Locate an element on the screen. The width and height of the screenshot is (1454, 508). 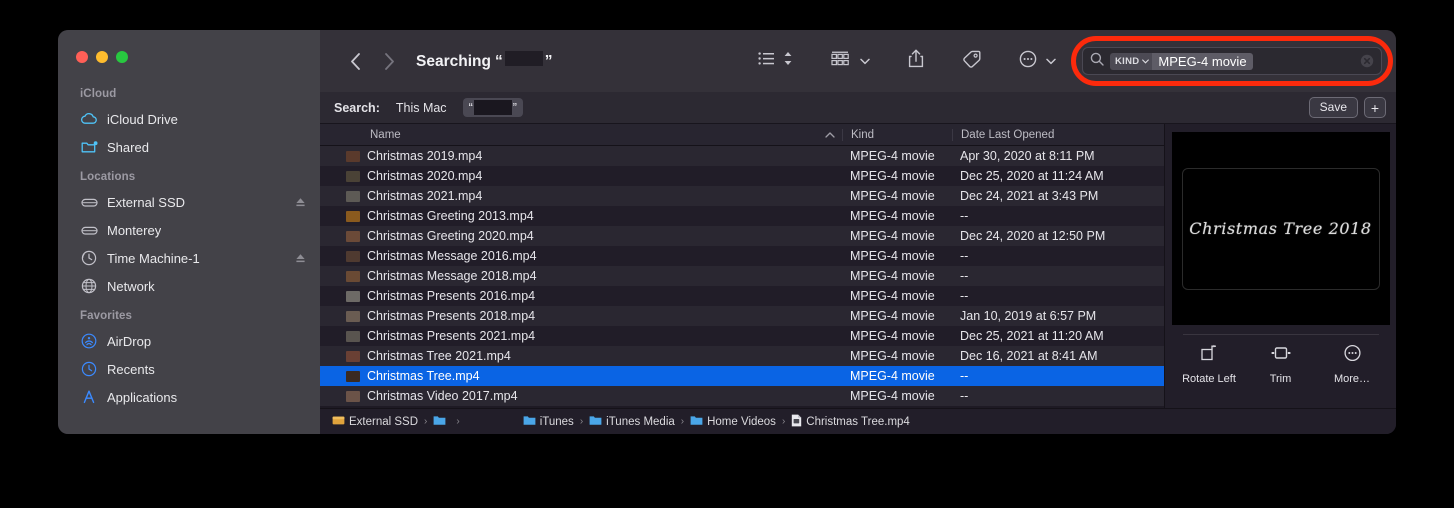
forward-button is located at coordinates (389, 61).